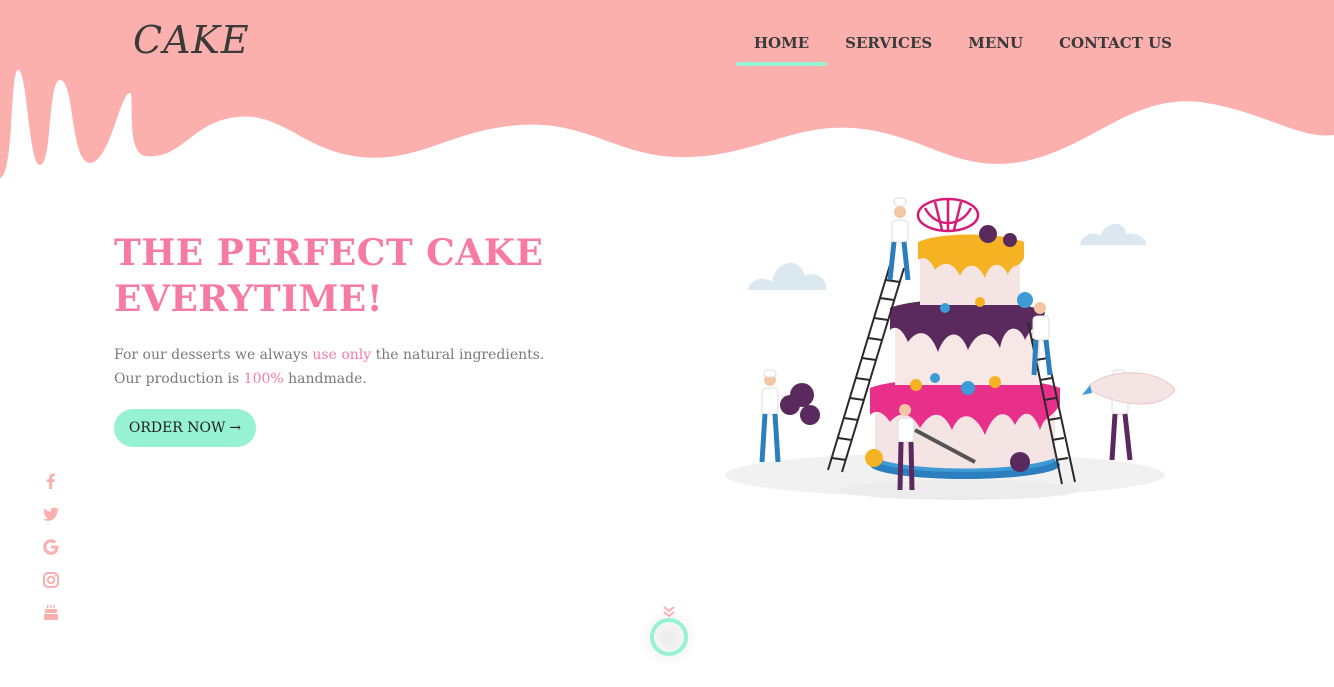  I want to click on hero-headline: THE PERFECT CAKE EVERYTIME!, so click(374, 276).